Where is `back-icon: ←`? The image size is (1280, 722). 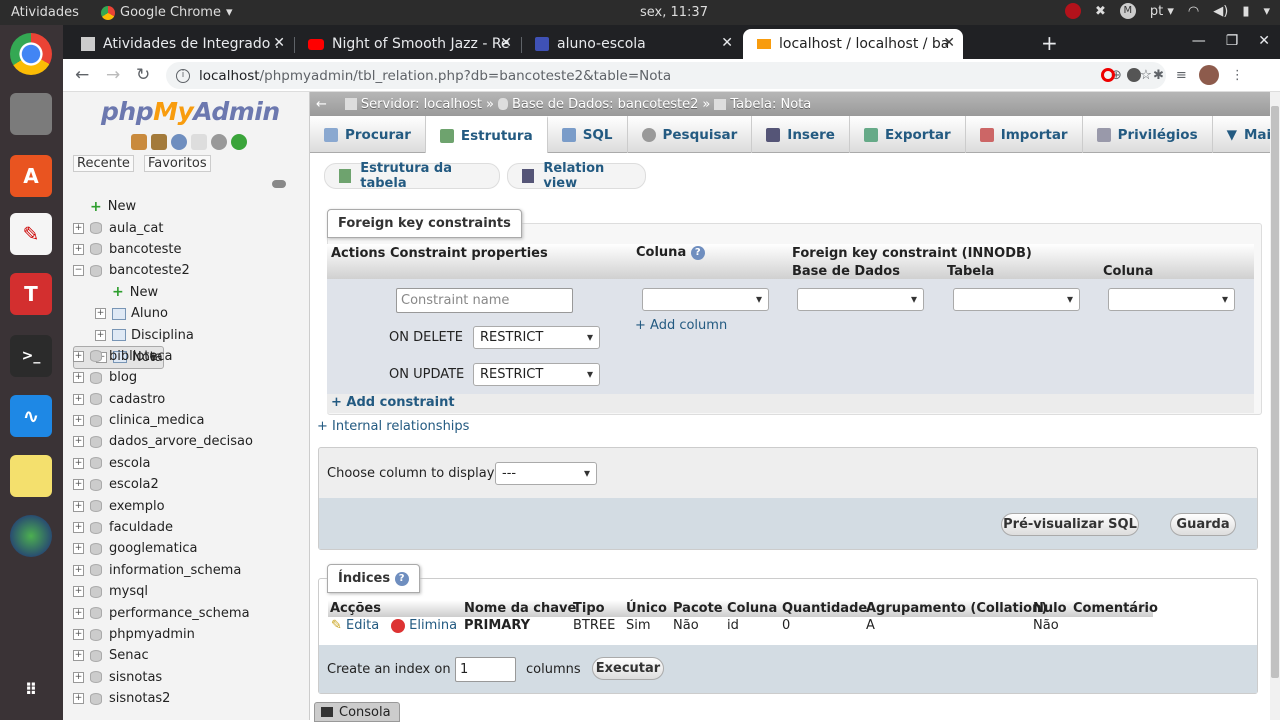 back-icon: ← is located at coordinates (82, 75).